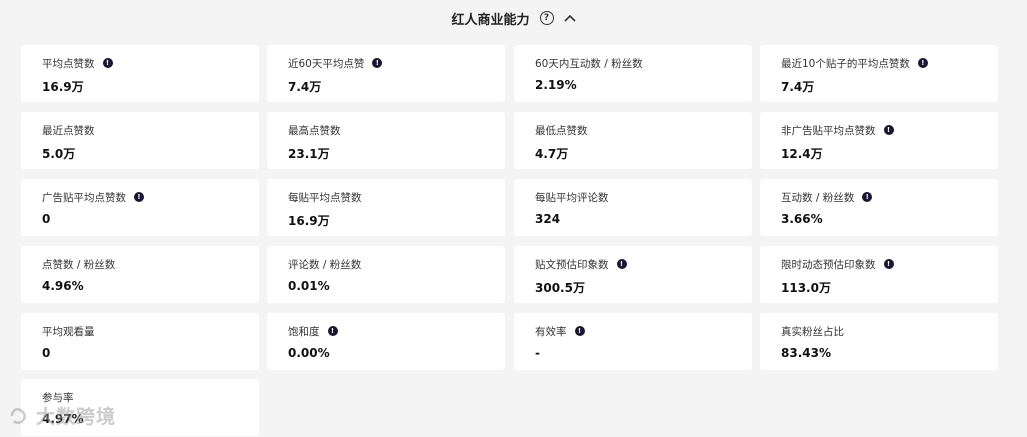  Describe the element at coordinates (396, 130) in the screenshot. I see `metric-label-row: 最高点赞数` at that location.